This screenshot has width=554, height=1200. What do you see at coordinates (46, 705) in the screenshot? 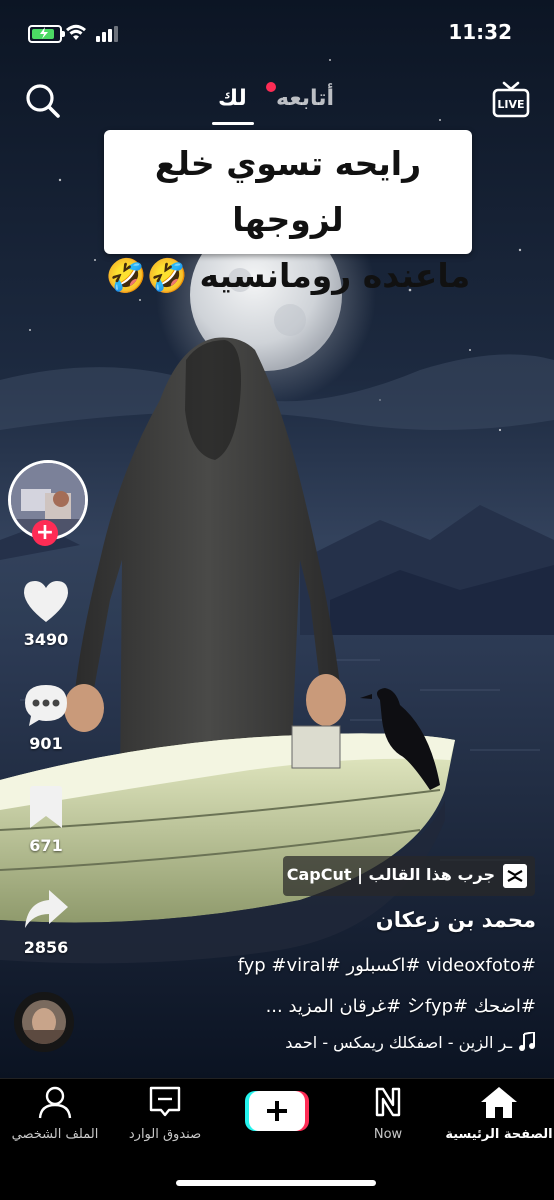
I see `comment-icon` at bounding box center [46, 705].